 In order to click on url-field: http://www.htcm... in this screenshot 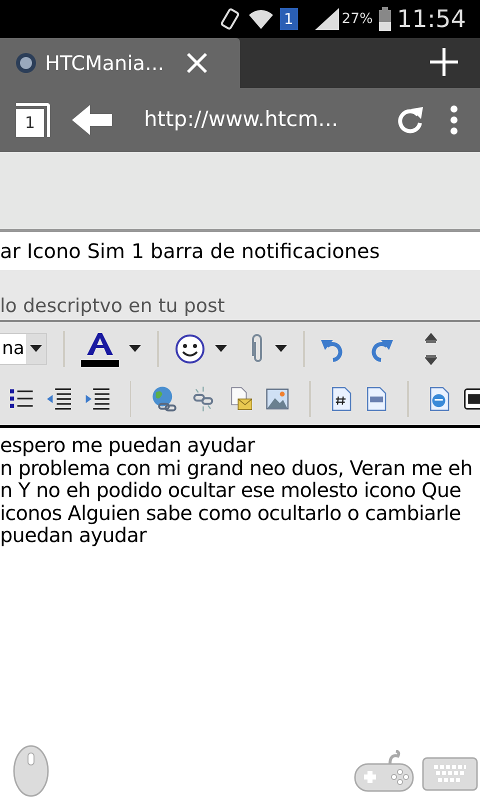, I will do `click(241, 120)`.